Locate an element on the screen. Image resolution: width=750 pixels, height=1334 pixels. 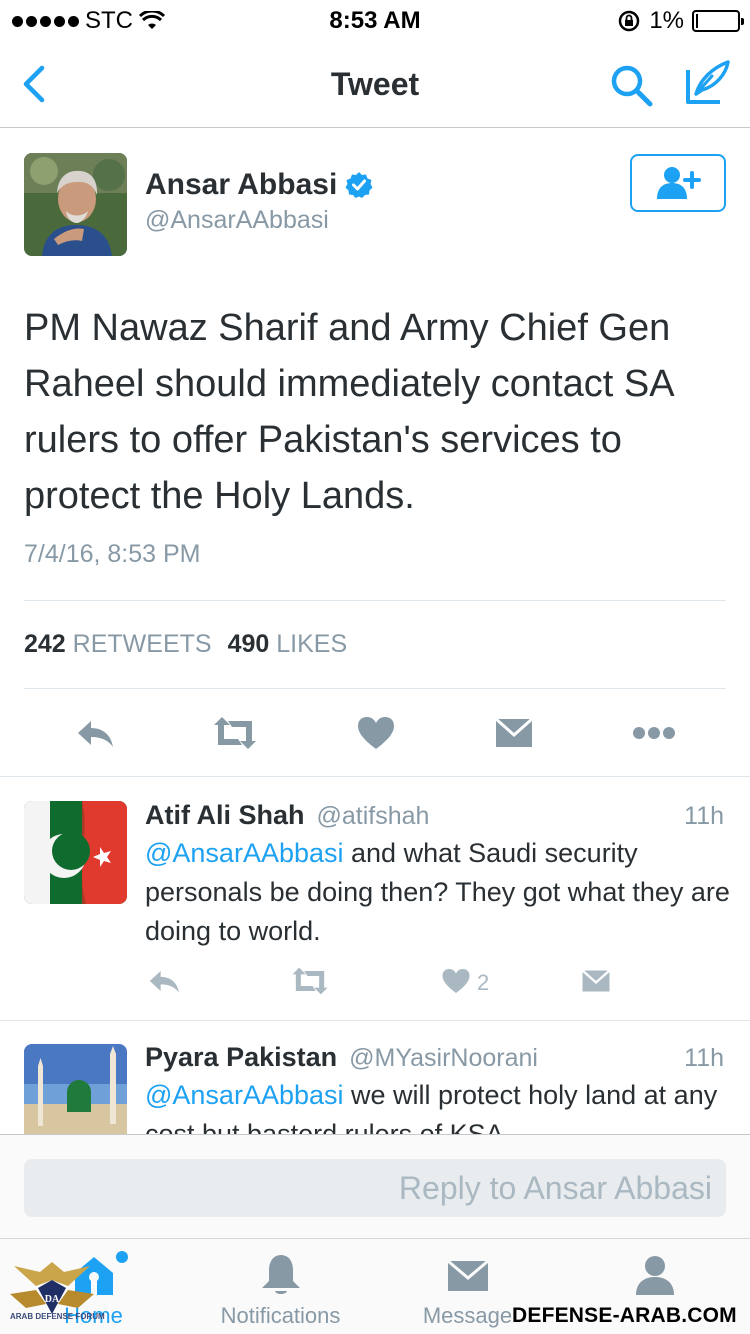
mosque-avatar-image is located at coordinates (75, 1089).